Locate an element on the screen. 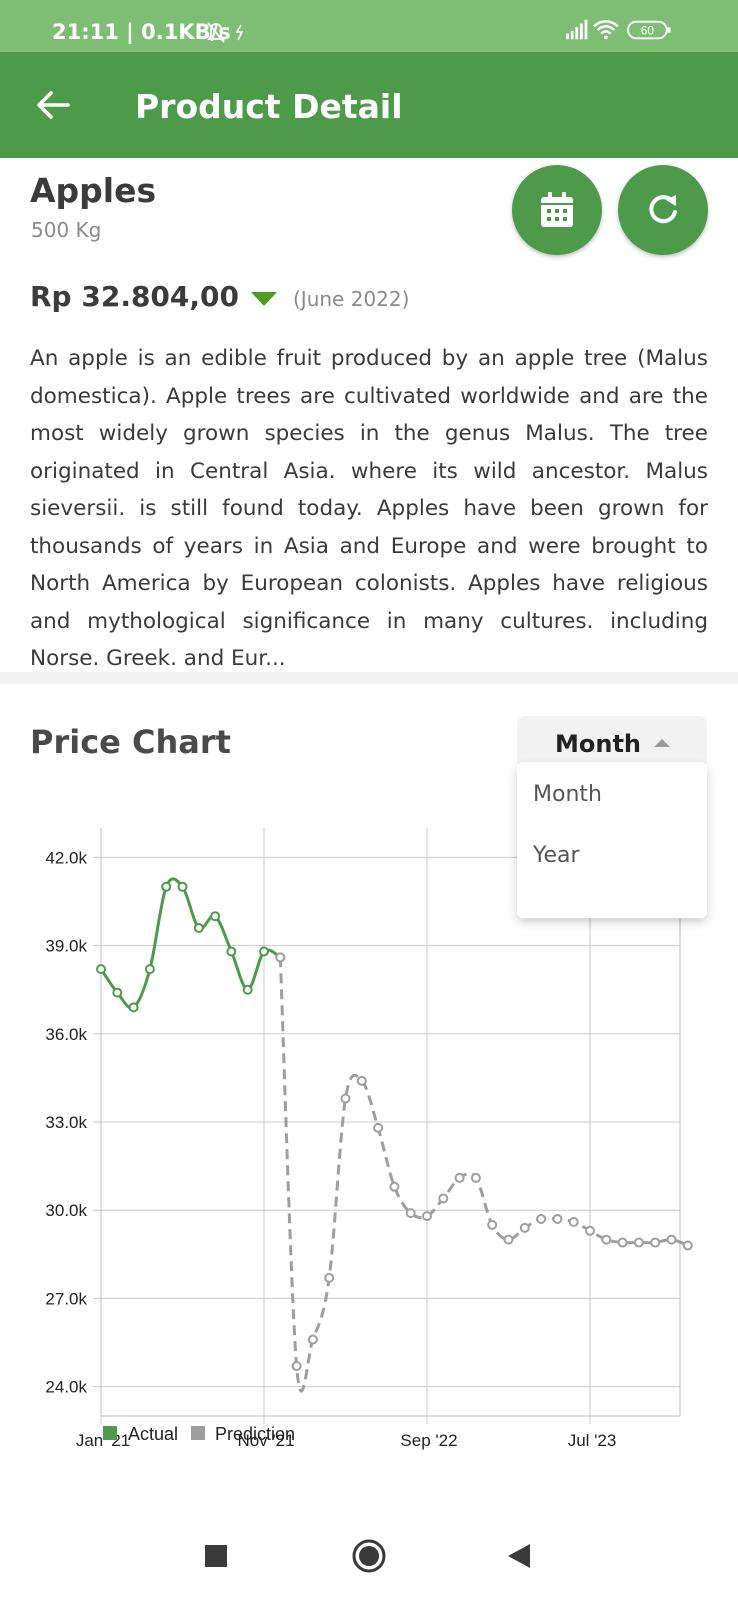  nav-back-button is located at coordinates (519, 1556).